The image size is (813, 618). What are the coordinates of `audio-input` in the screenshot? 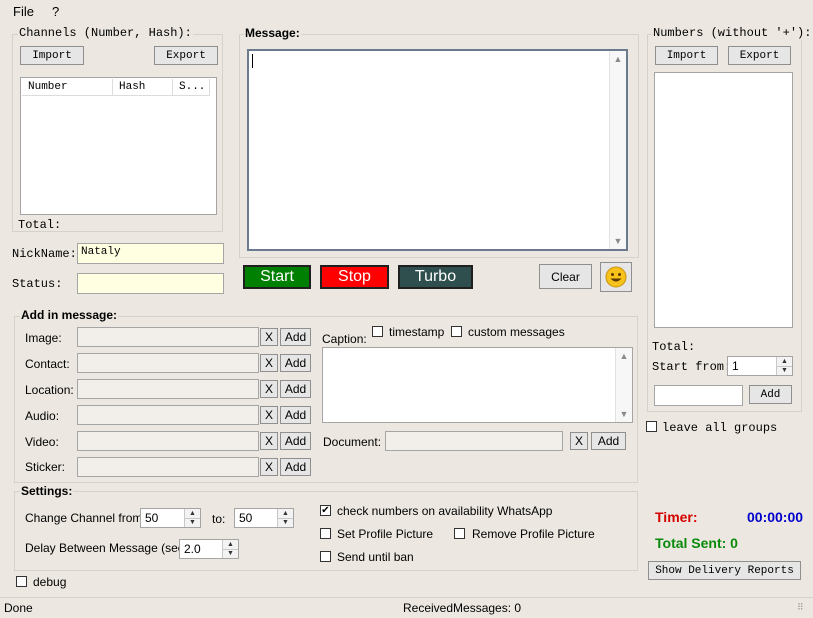 It's located at (168, 415).